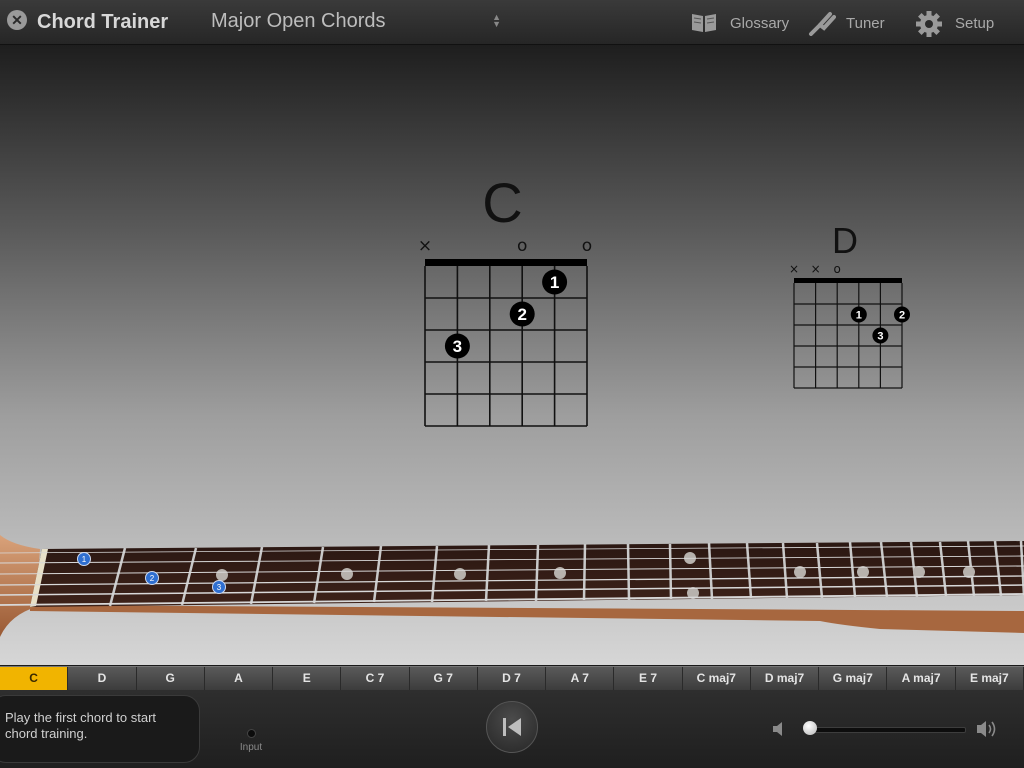  Describe the element at coordinates (102, 678) in the screenshot. I see `chord-tab: D` at that location.